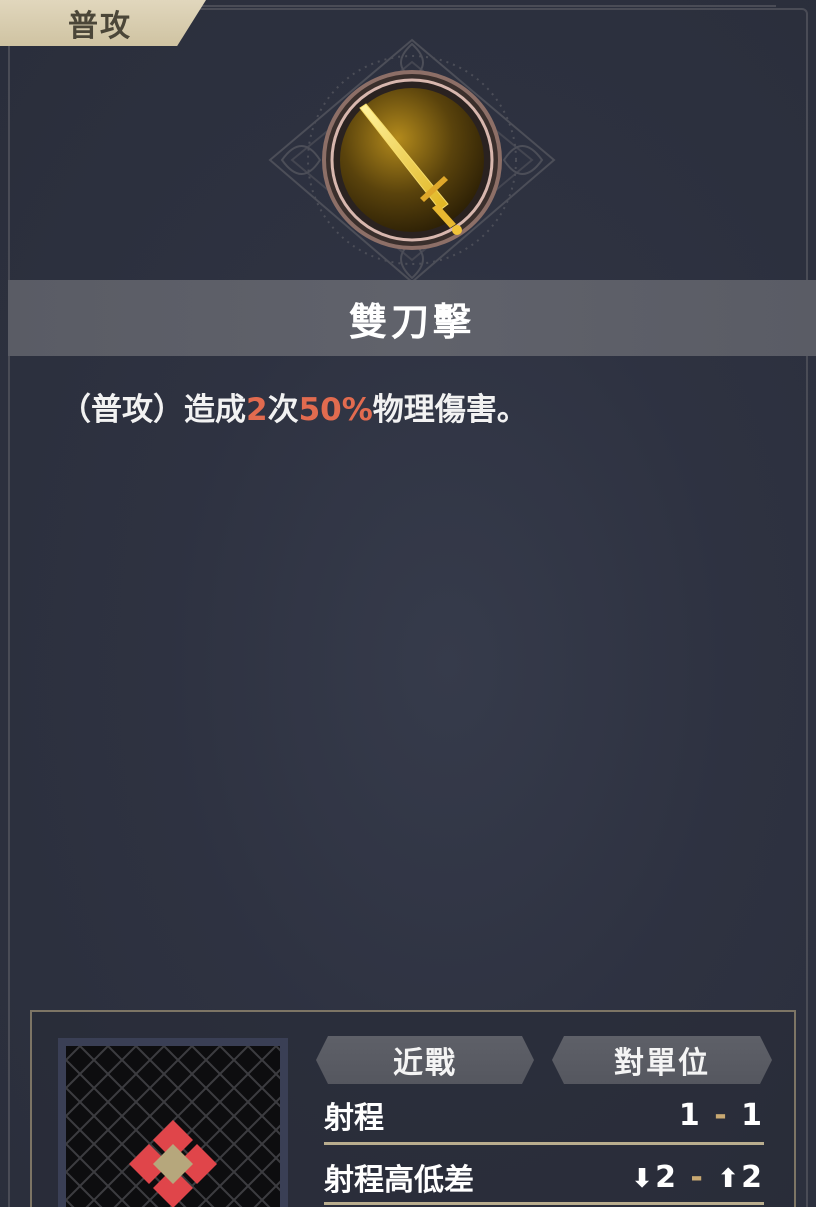  I want to click on top-divider, so click(488, 6).